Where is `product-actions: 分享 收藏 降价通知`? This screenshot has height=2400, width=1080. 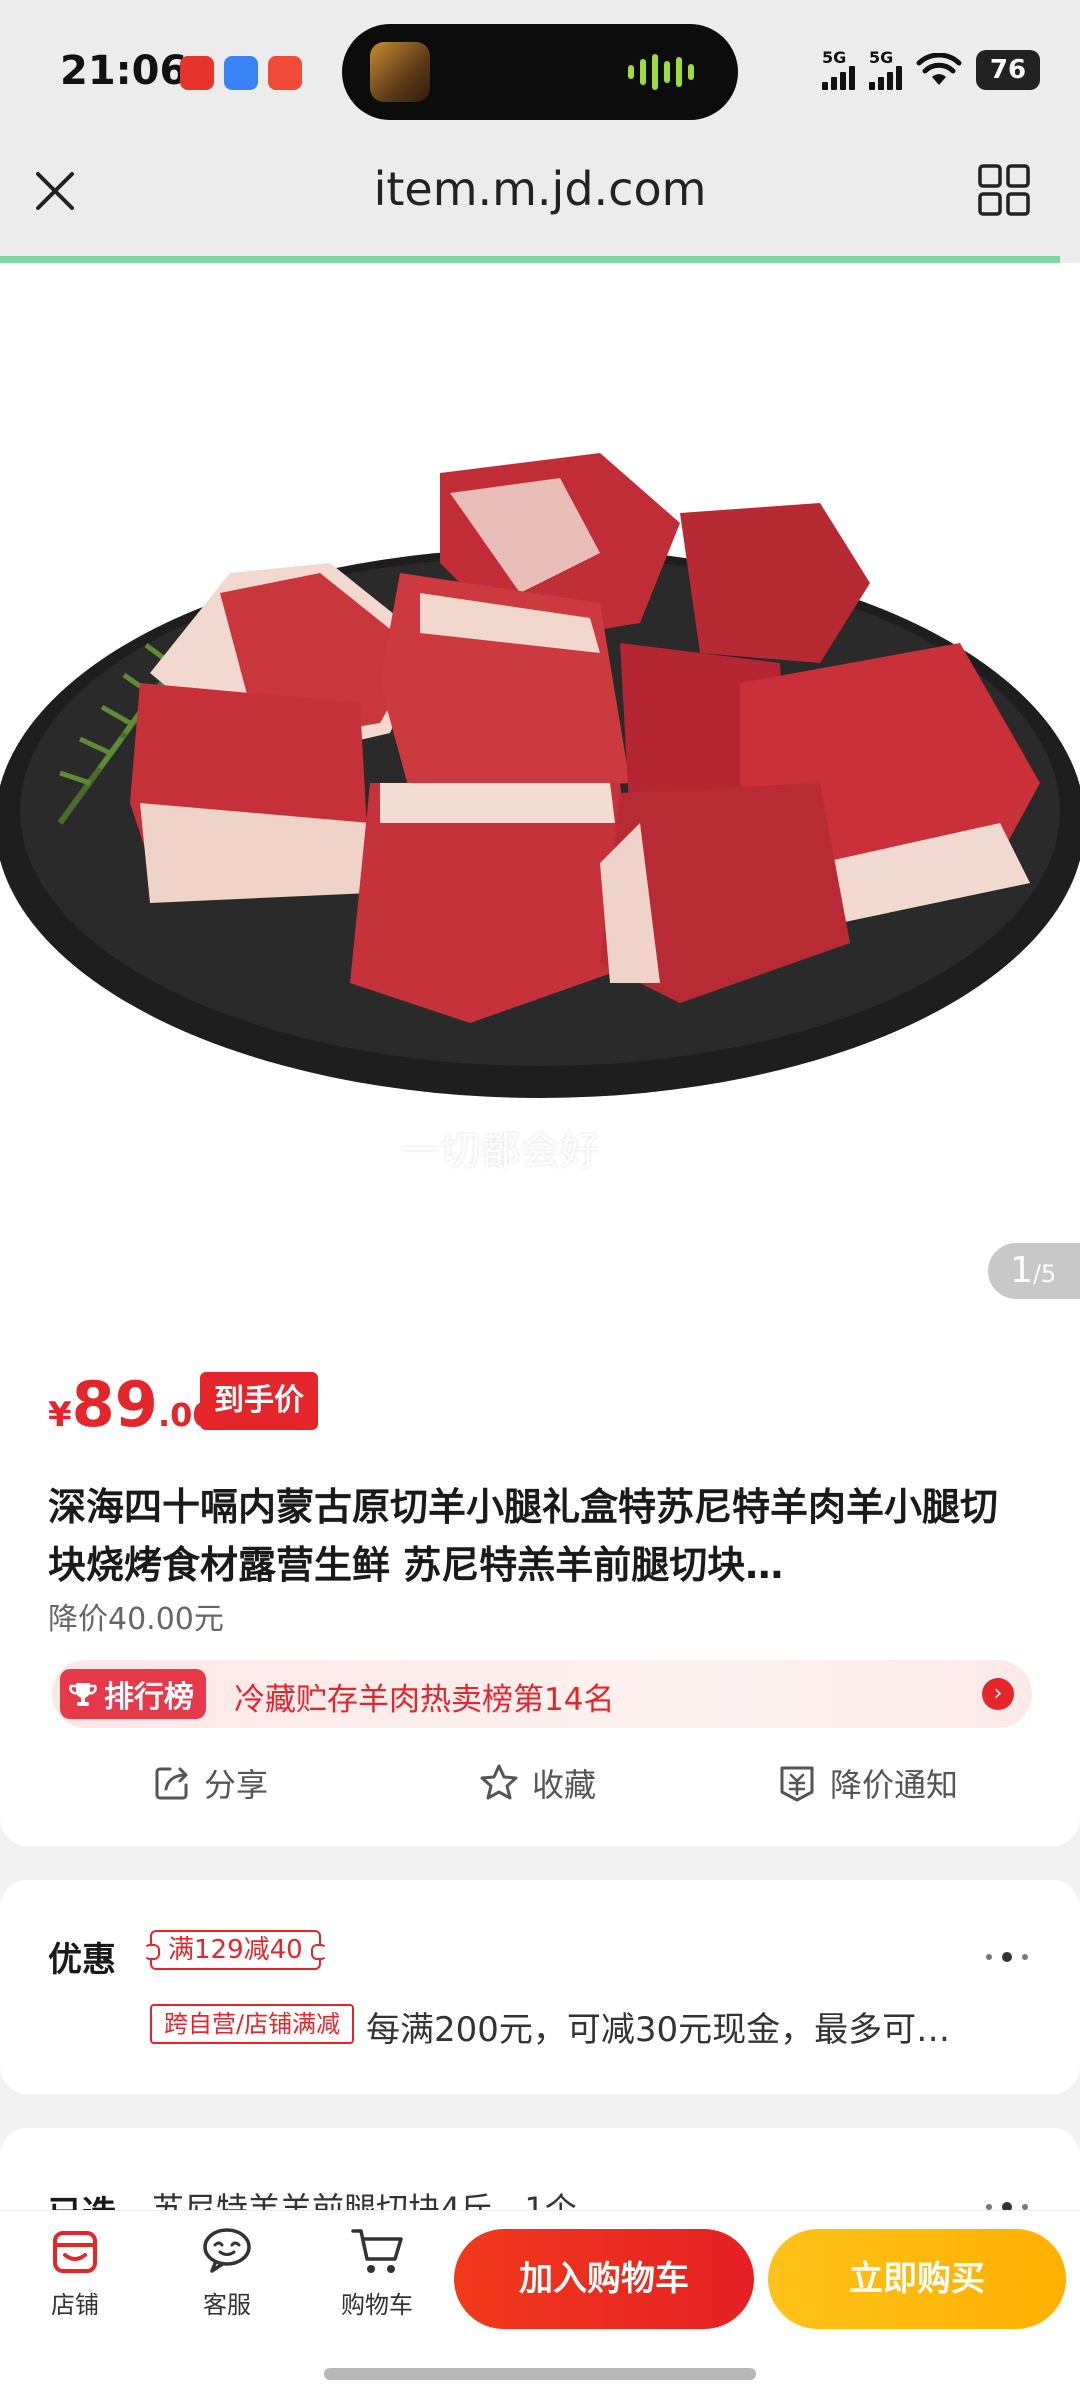 product-actions: 分享 收藏 降价通知 is located at coordinates (540, 1790).